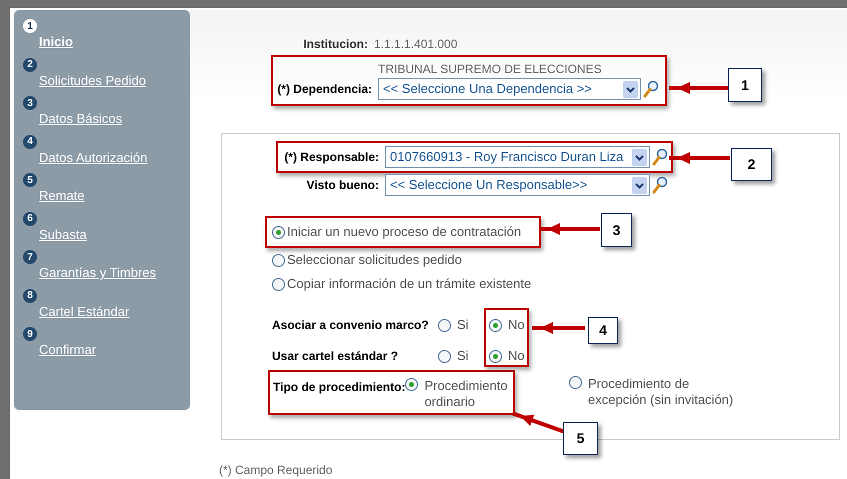  What do you see at coordinates (62, 196) in the screenshot?
I see `step-link: Remate` at bounding box center [62, 196].